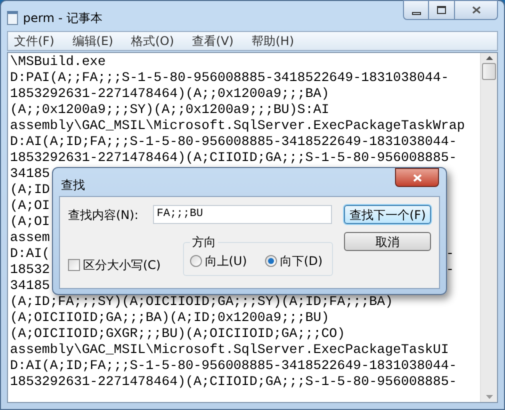 Image resolution: width=505 pixels, height=410 pixels. What do you see at coordinates (202, 302) in the screenshot?
I see `text-line: (A;ID;FA;;;SY)(A;OICIIOID;GA;;;SY)(A;ID;FA;;;BA)` at bounding box center [202, 302].